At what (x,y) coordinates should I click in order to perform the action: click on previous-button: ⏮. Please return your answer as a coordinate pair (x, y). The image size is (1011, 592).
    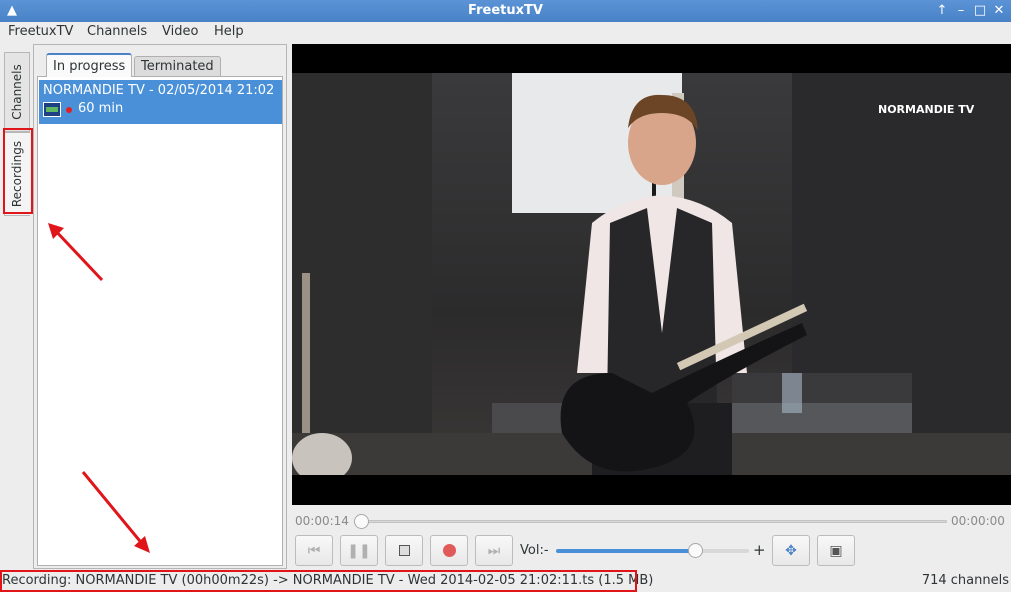
    Looking at the image, I should click on (314, 550).